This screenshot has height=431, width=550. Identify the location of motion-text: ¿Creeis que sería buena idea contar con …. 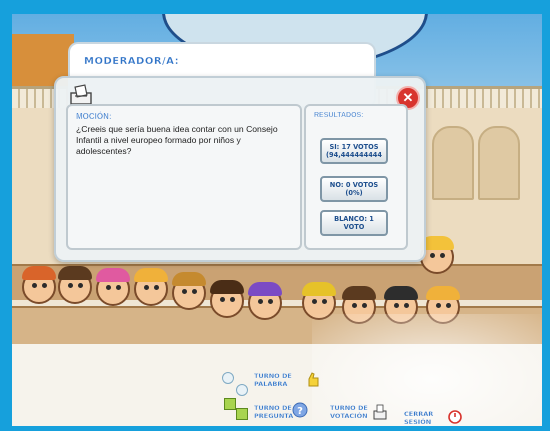
(177, 140).